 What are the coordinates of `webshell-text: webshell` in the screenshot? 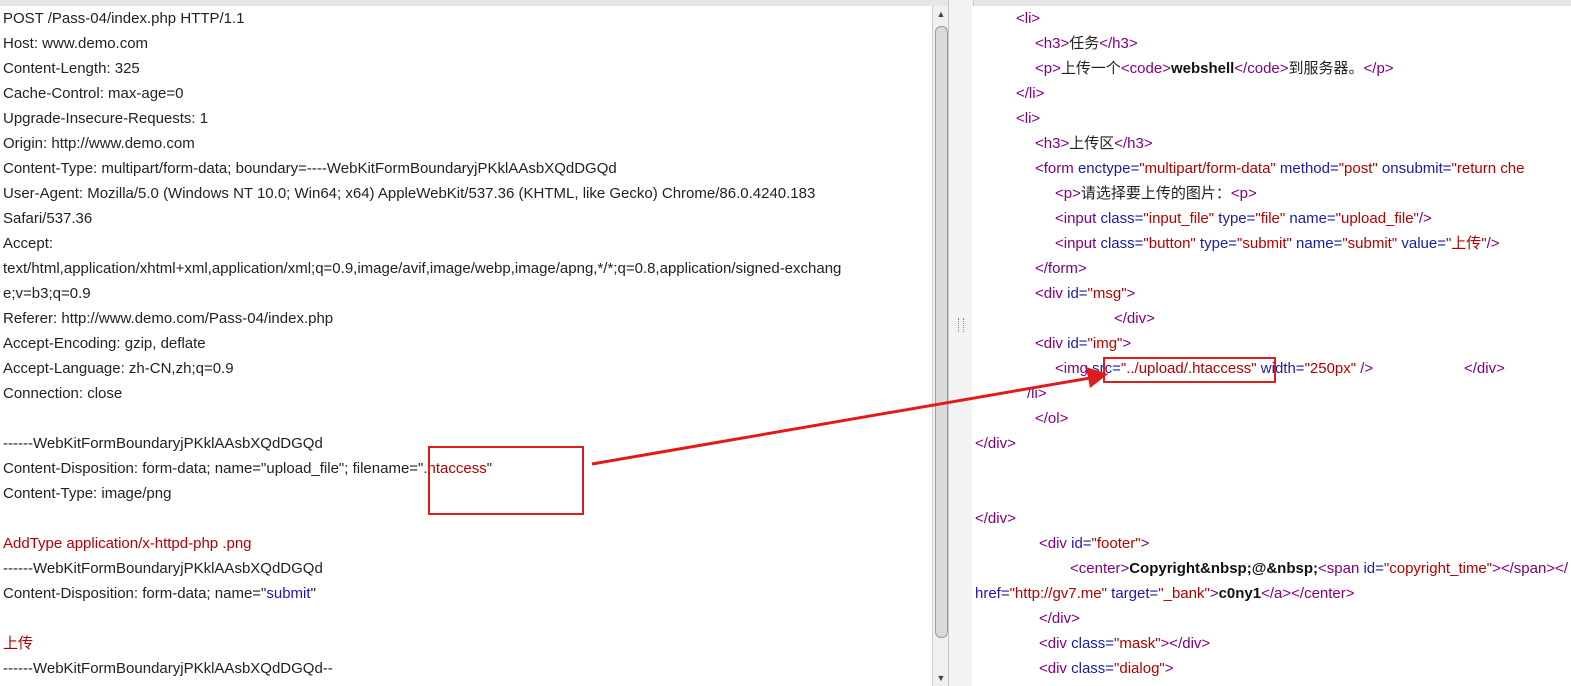 It's located at (1202, 68).